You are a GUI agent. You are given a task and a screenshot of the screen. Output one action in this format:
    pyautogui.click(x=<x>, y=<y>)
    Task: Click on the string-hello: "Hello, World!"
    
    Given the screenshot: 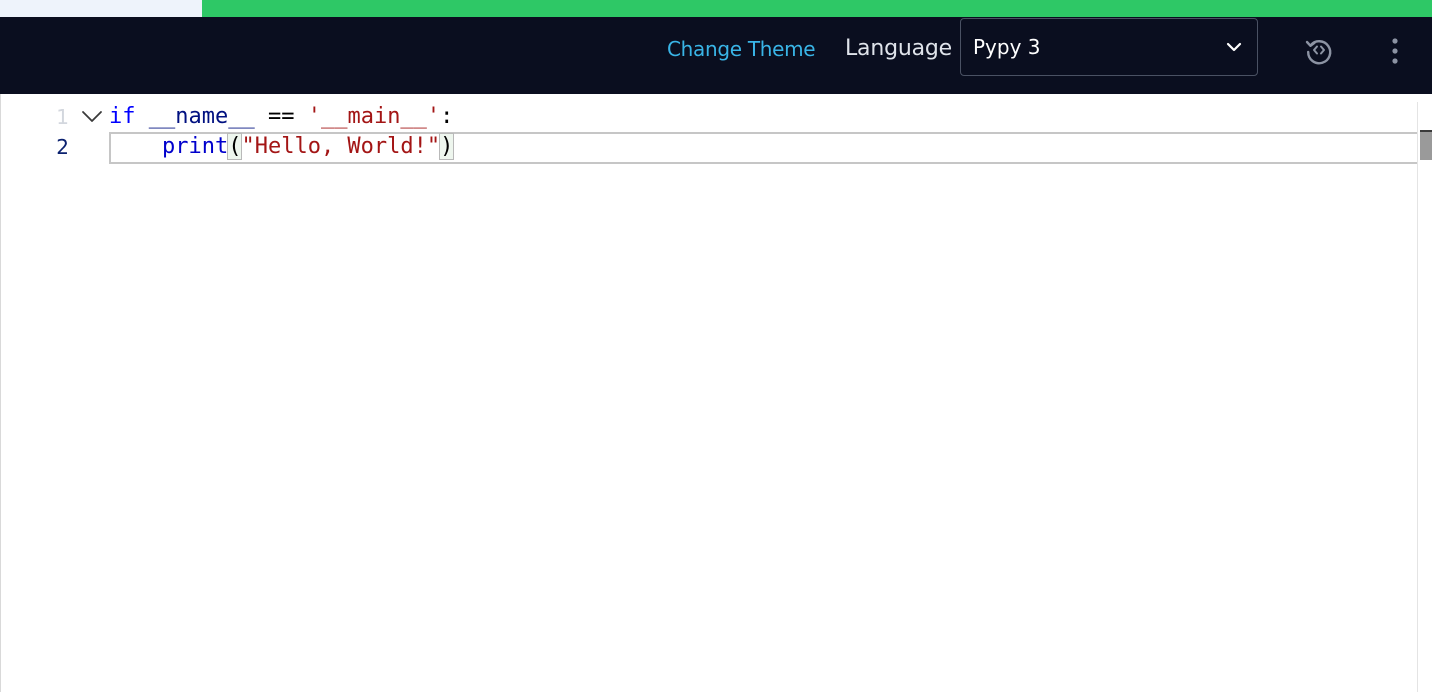 What is the action you would take?
    pyautogui.click(x=341, y=146)
    